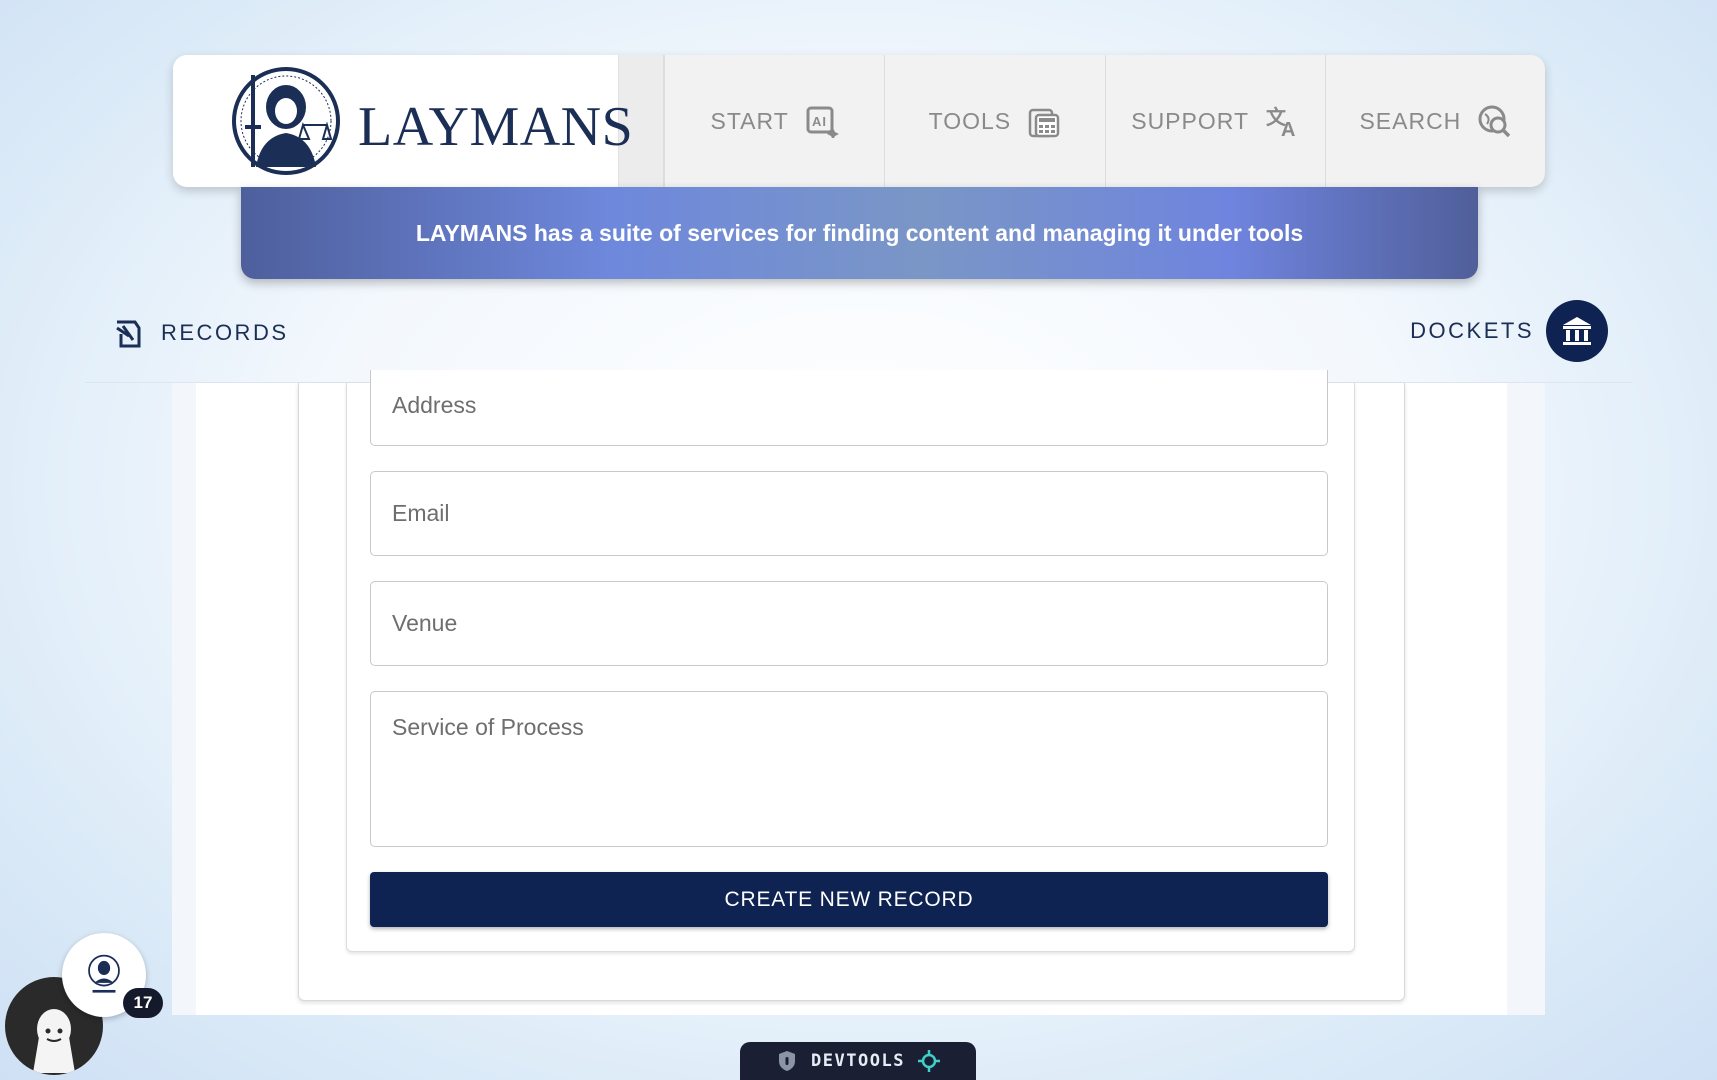  I want to click on courthouse-icon, so click(1577, 331).